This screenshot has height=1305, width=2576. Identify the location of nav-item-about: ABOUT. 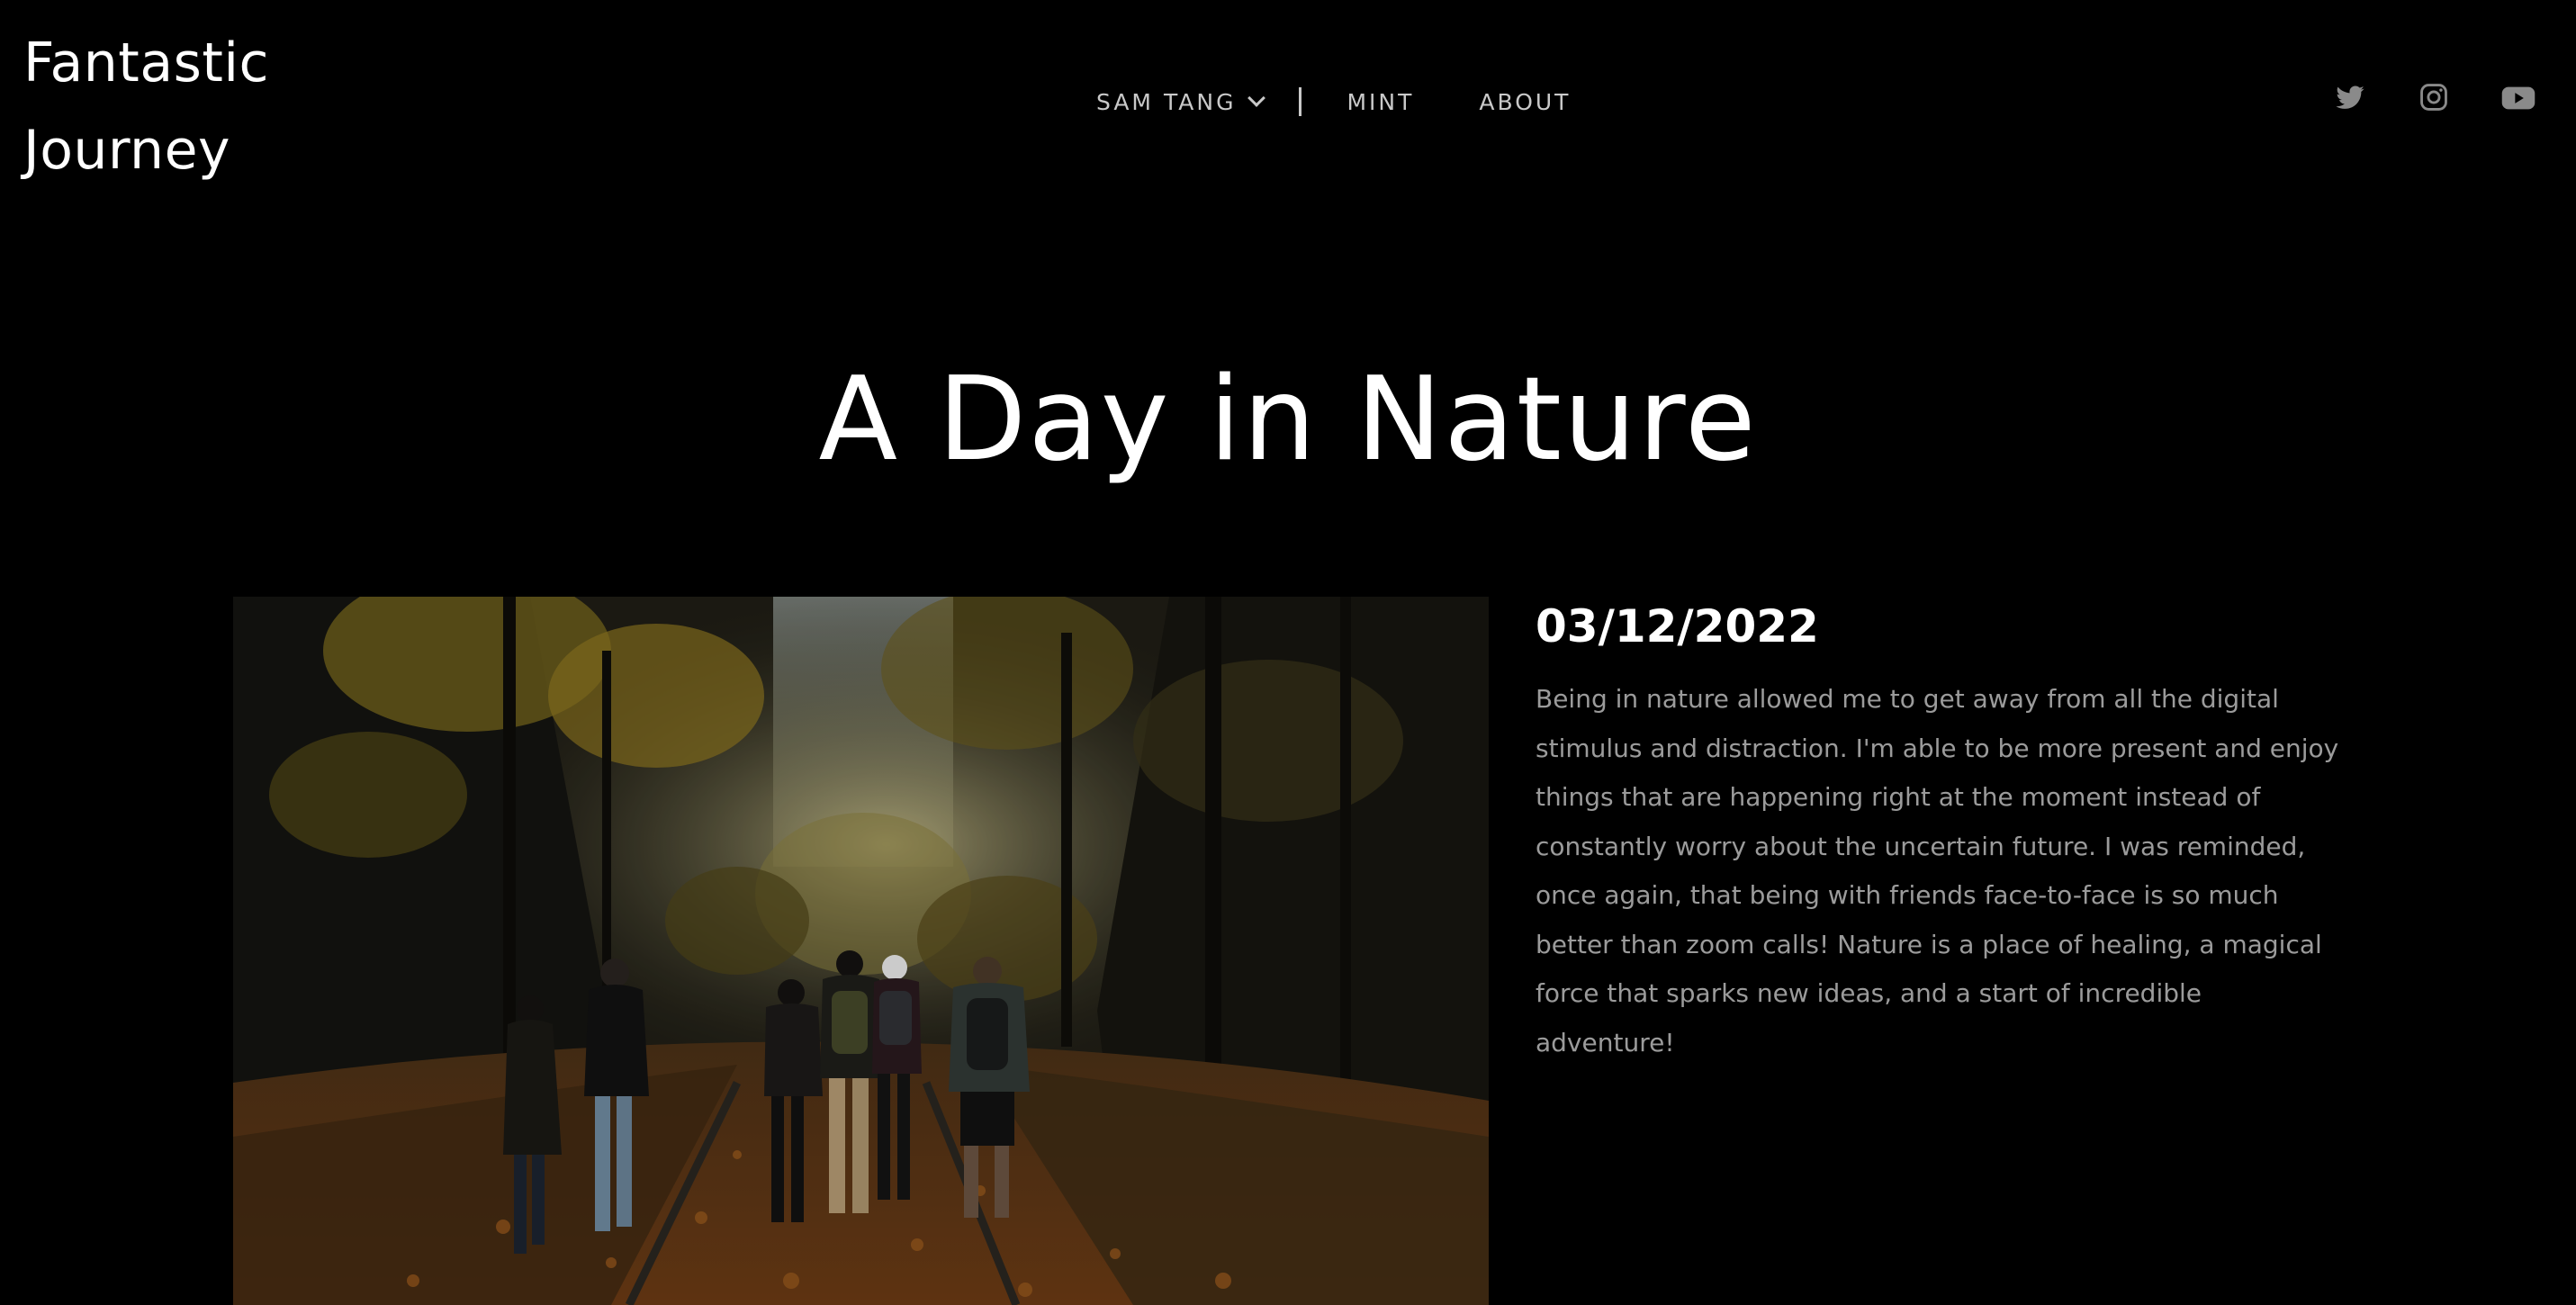
(1525, 102).